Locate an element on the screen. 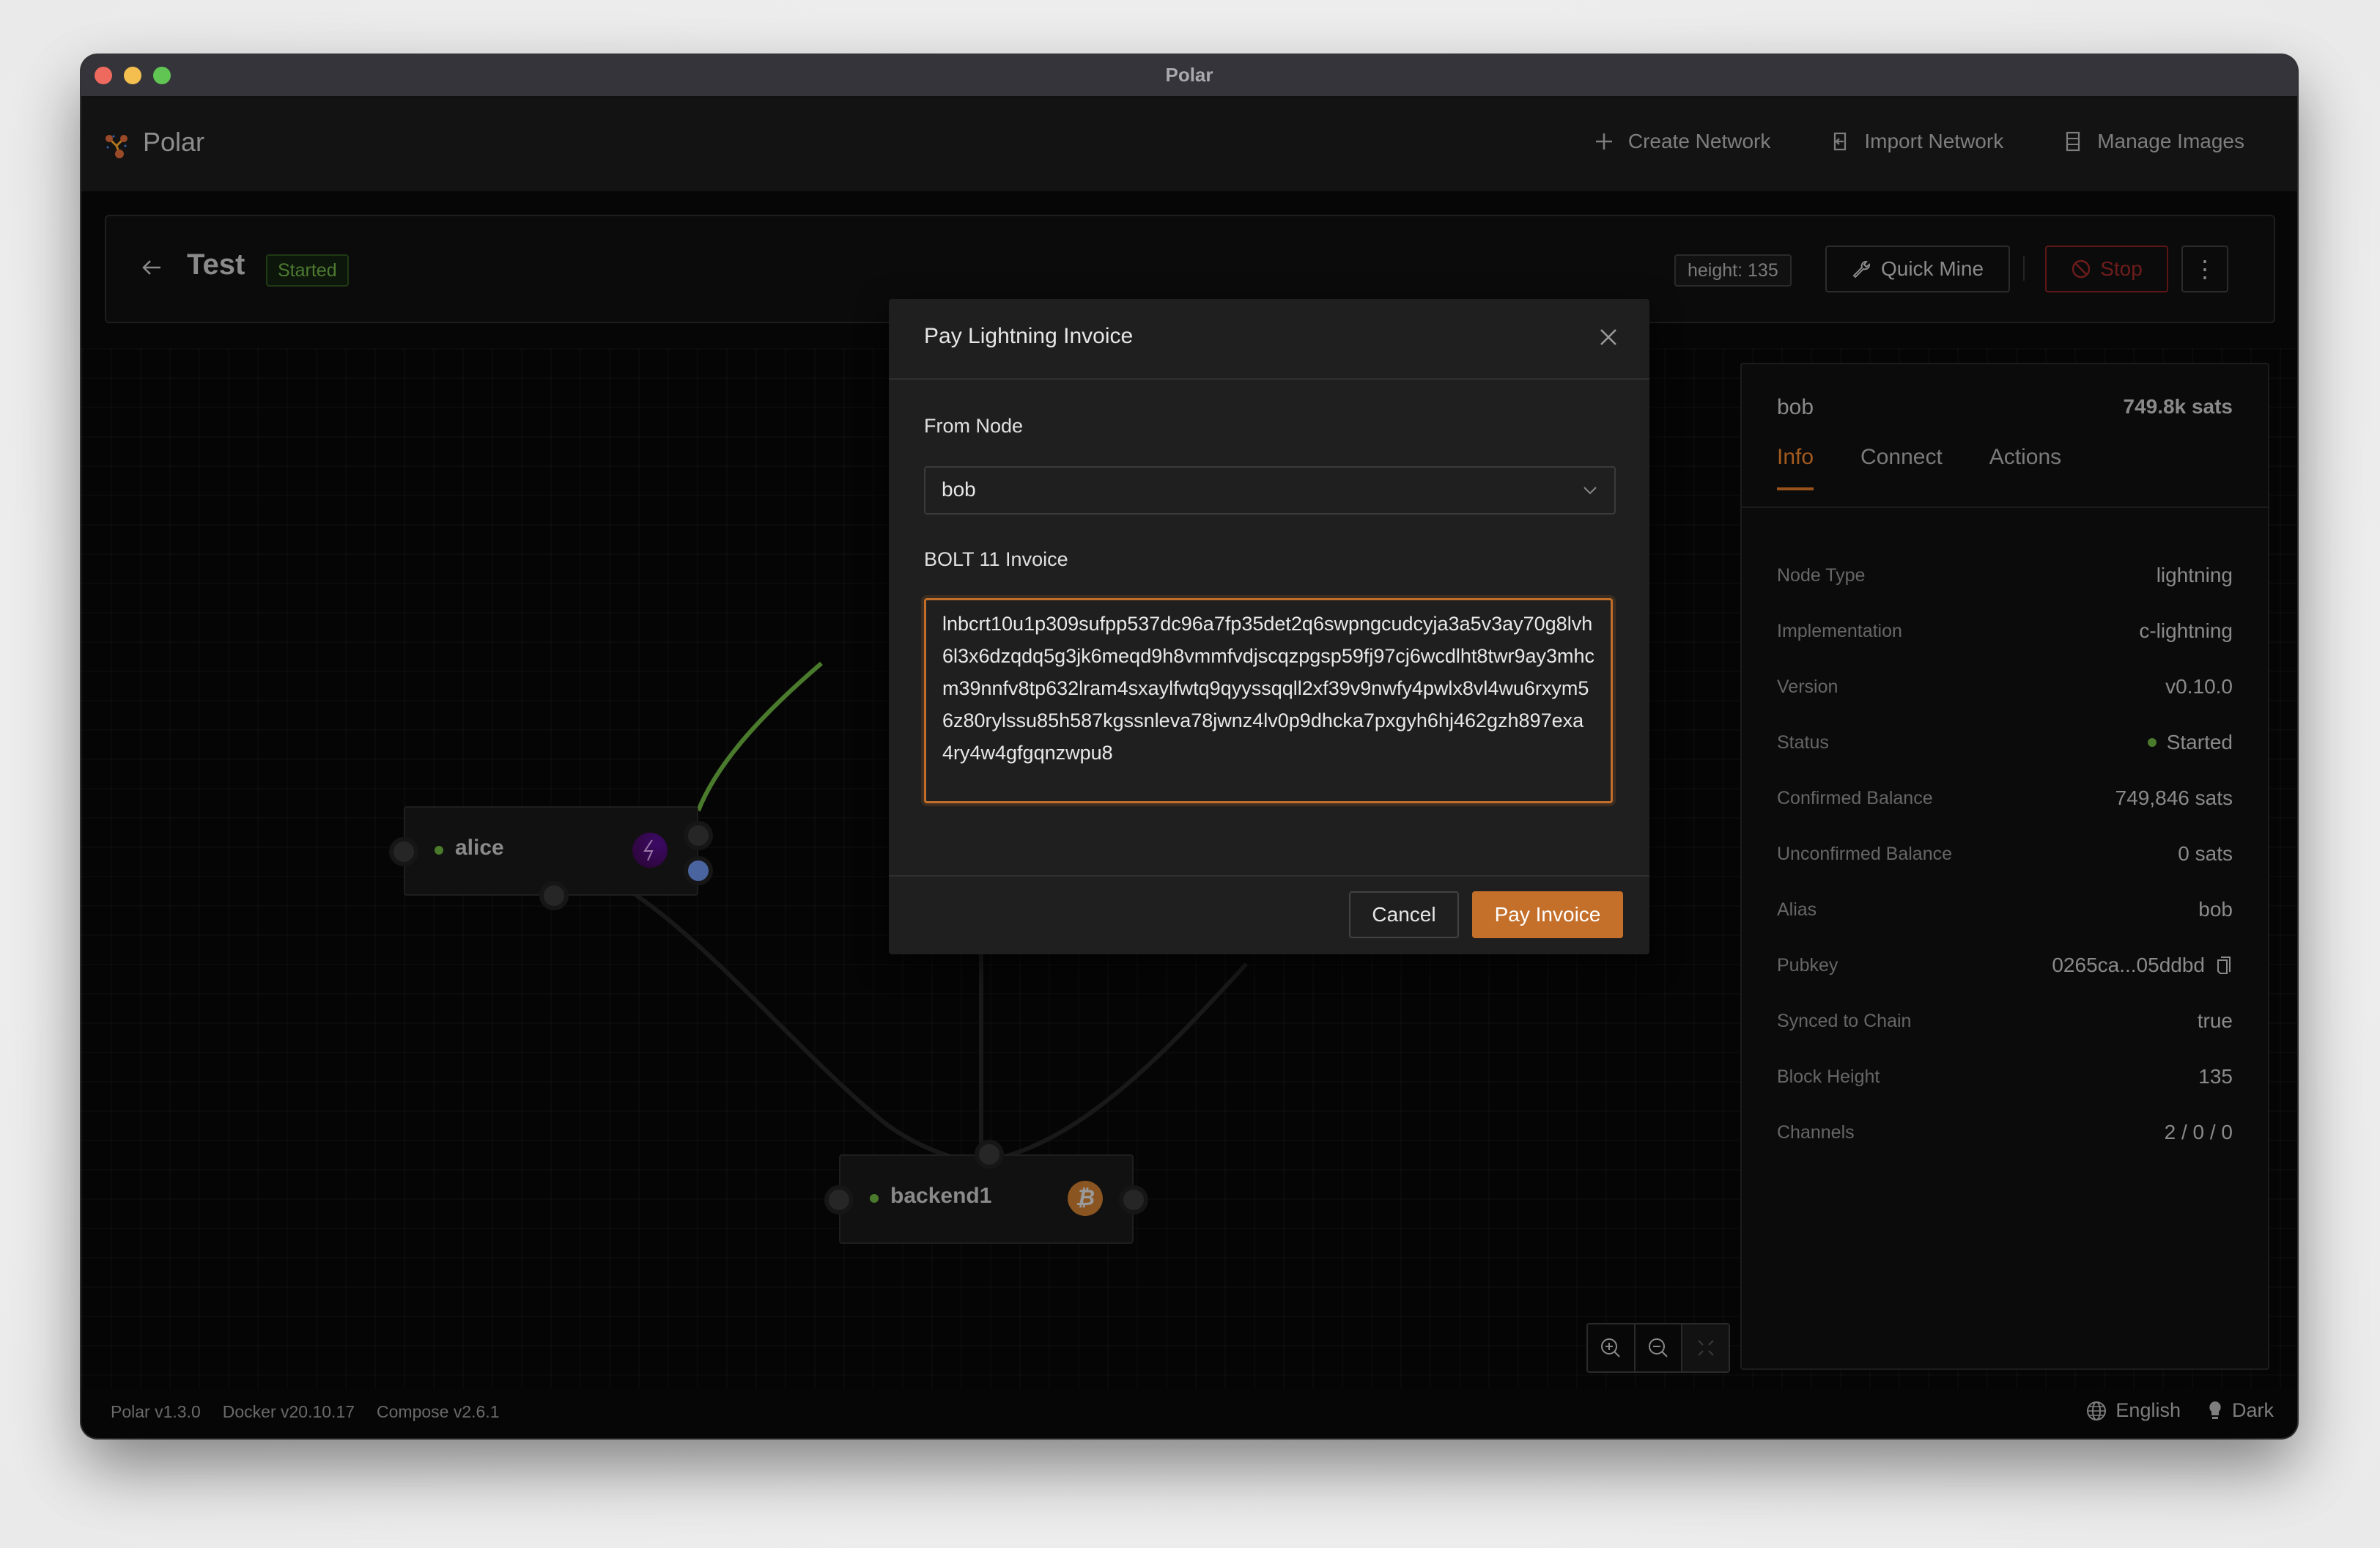 The height and width of the screenshot is (1548, 2380). info-key: Channels is located at coordinates (1816, 1132).